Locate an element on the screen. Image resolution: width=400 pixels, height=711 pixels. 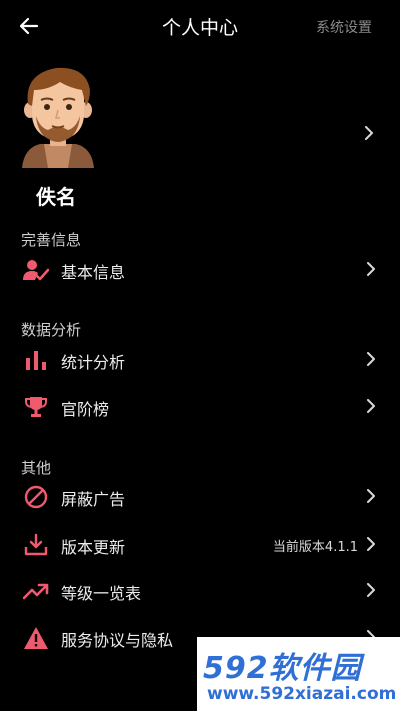
menu-item-rank-list: 官阶榜 is located at coordinates (200, 407).